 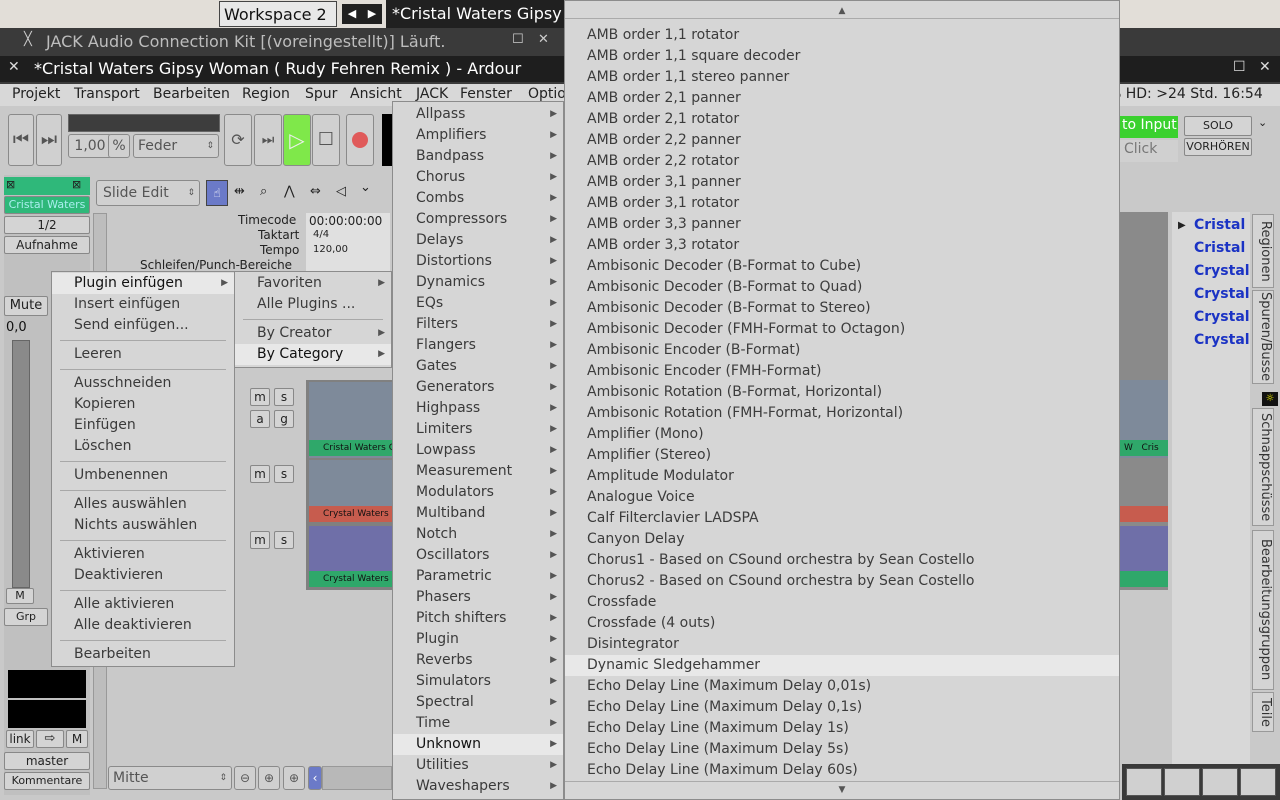 I want to click on panner-display, so click(x=47, y=684).